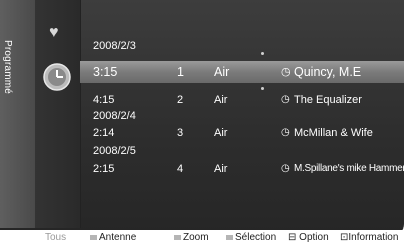  What do you see at coordinates (333, 133) in the screenshot?
I see `row-title: McMillan & Wife` at bounding box center [333, 133].